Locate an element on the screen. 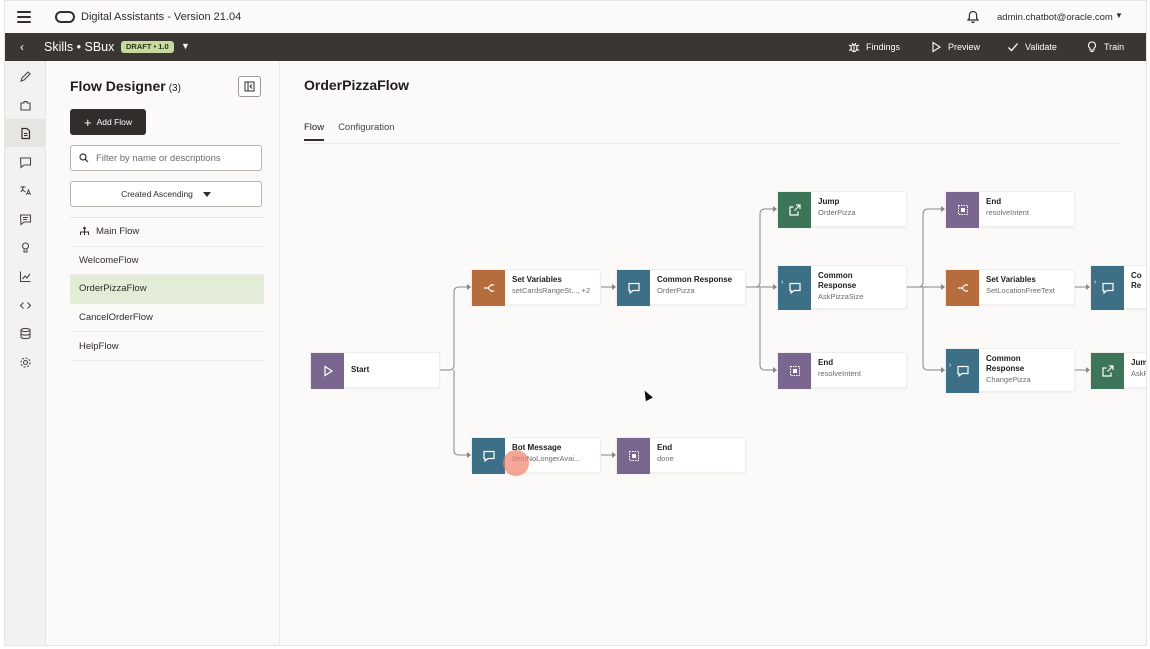 The image size is (1150, 649). node-common-response-3: › Common Response ChangePizza is located at coordinates (1010, 370).